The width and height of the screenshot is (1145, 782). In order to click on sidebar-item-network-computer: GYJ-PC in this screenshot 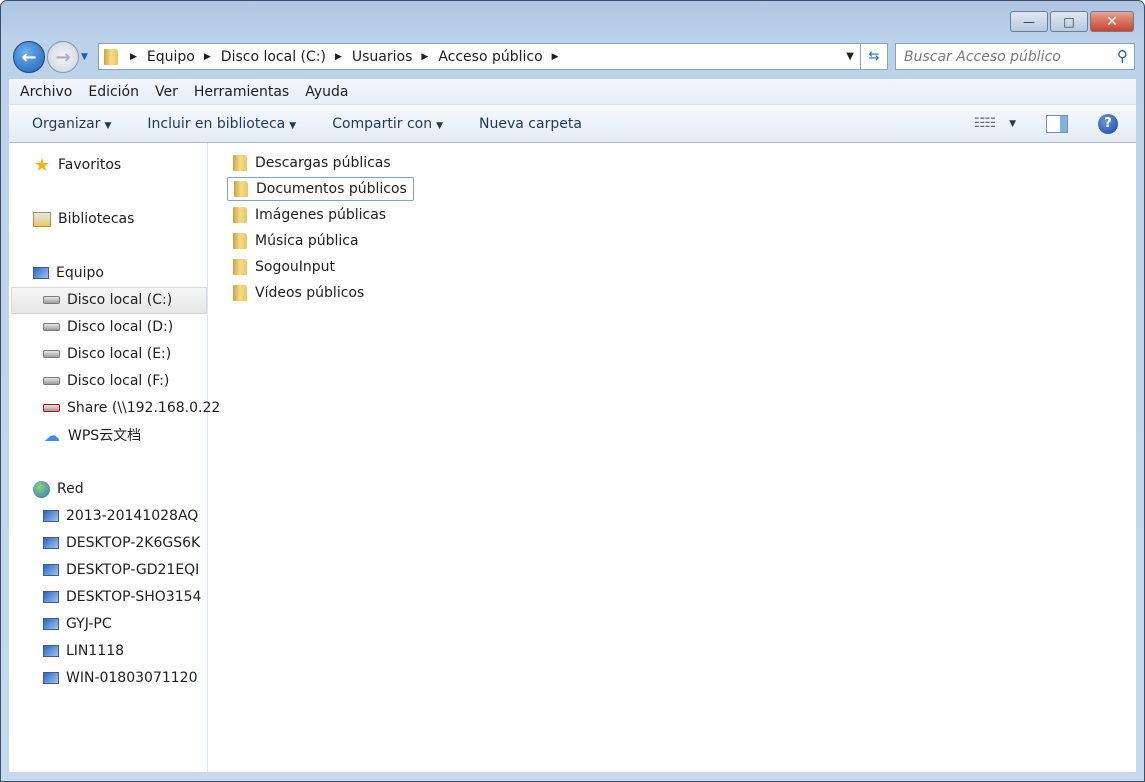, I will do `click(77, 624)`.